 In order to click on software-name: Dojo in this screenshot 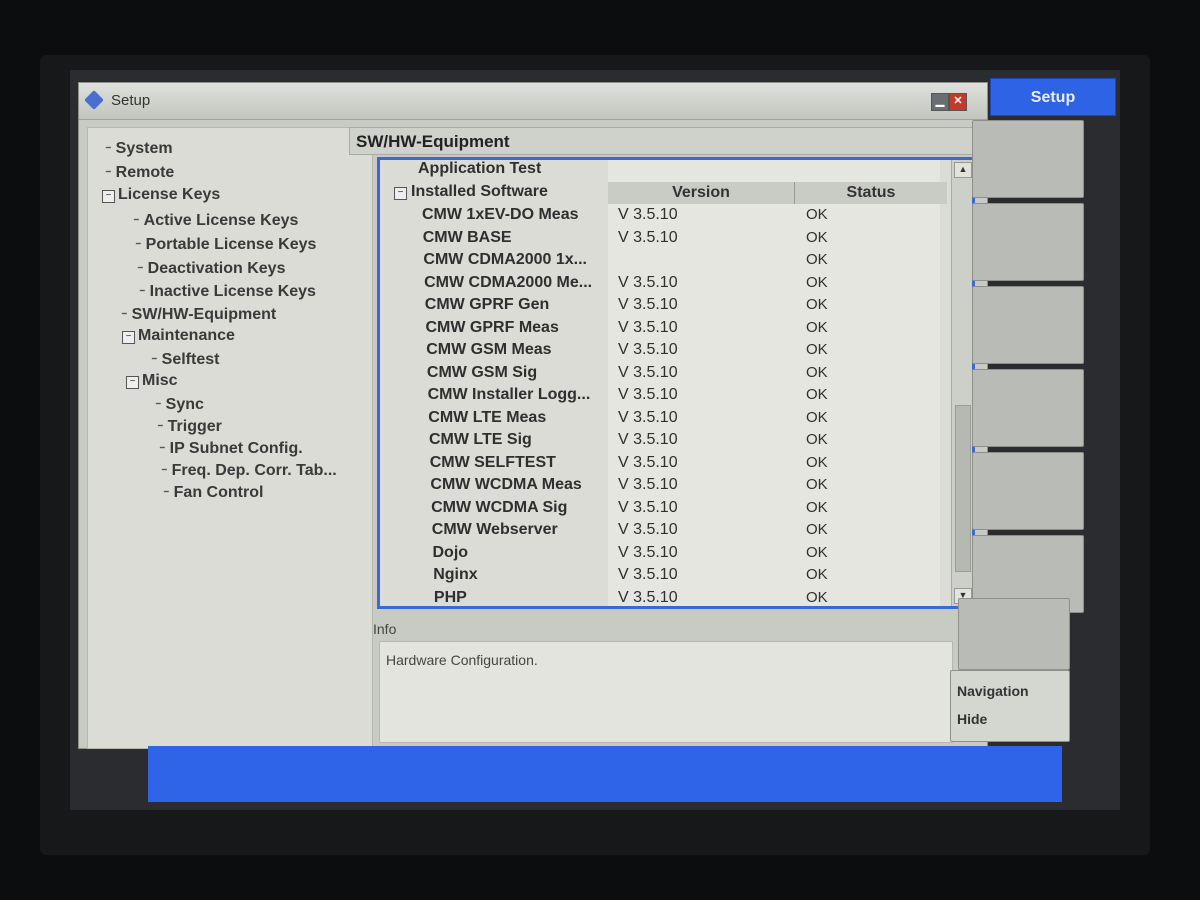, I will do `click(451, 553)`.